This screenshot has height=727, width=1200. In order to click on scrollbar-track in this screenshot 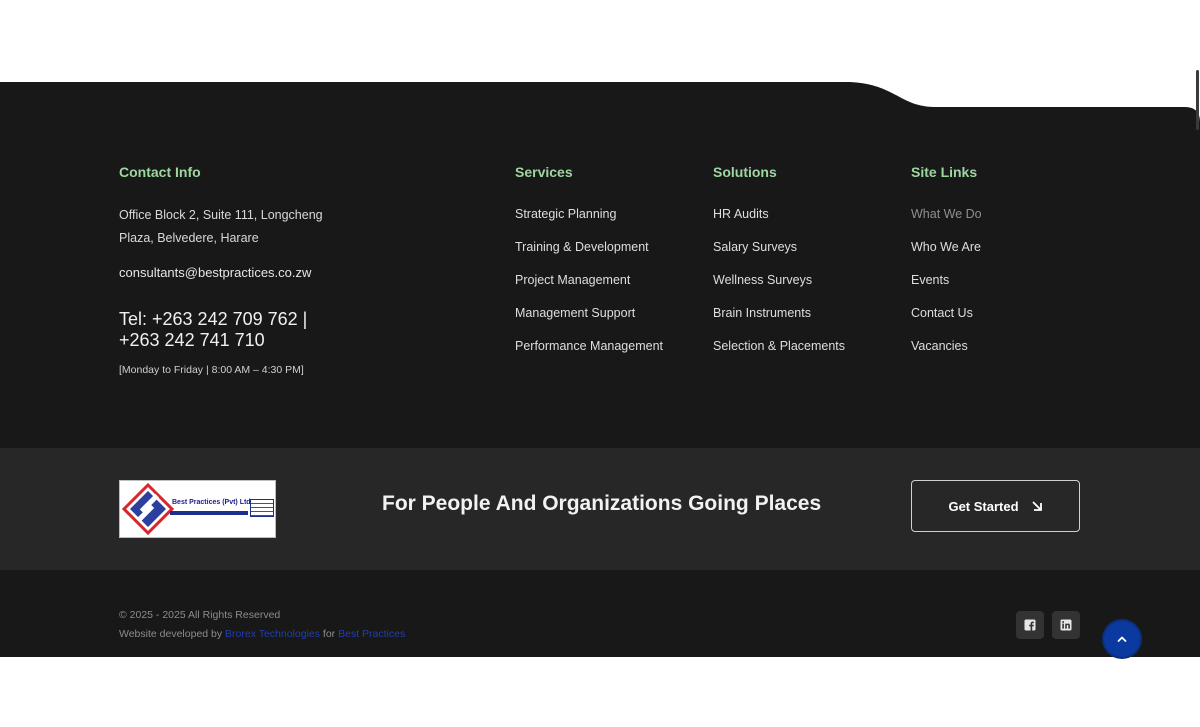, I will do `click(1197, 100)`.